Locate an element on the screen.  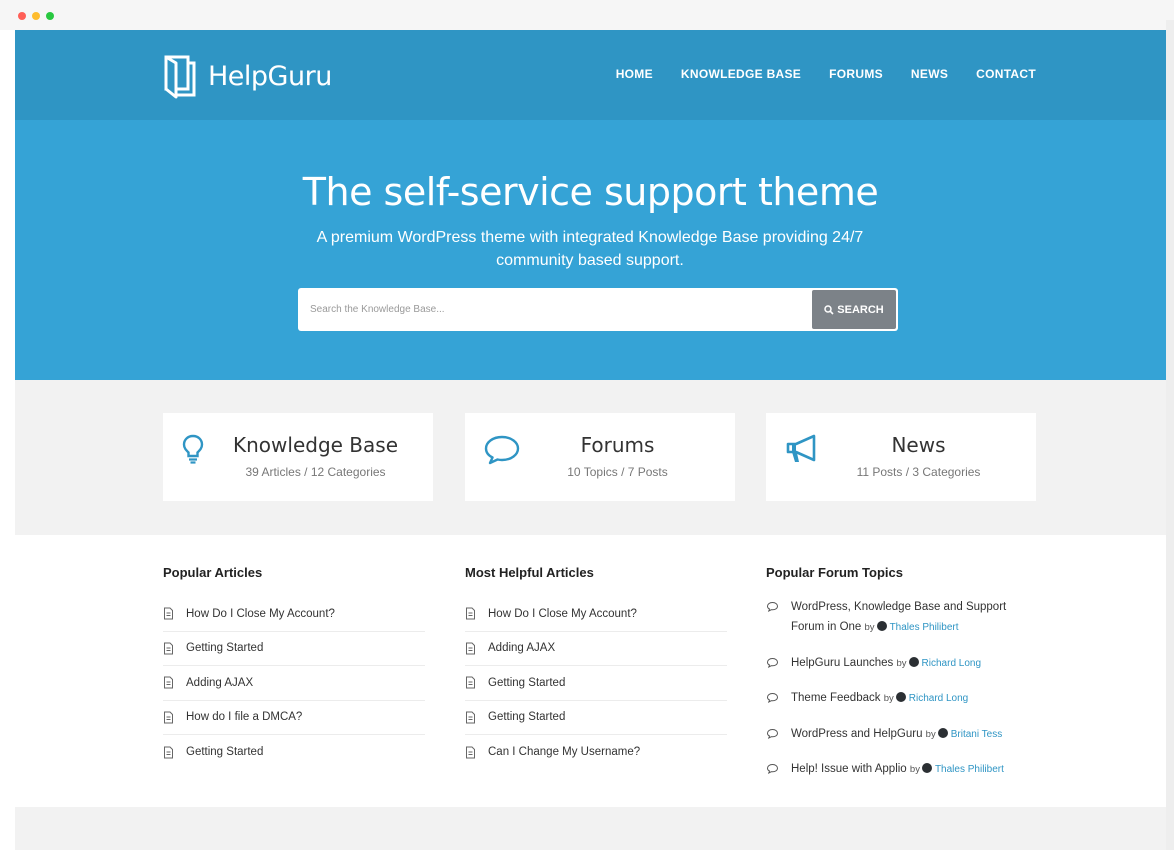
box-subtitle: 10 Topics / 7 Posts is located at coordinates (617, 472).